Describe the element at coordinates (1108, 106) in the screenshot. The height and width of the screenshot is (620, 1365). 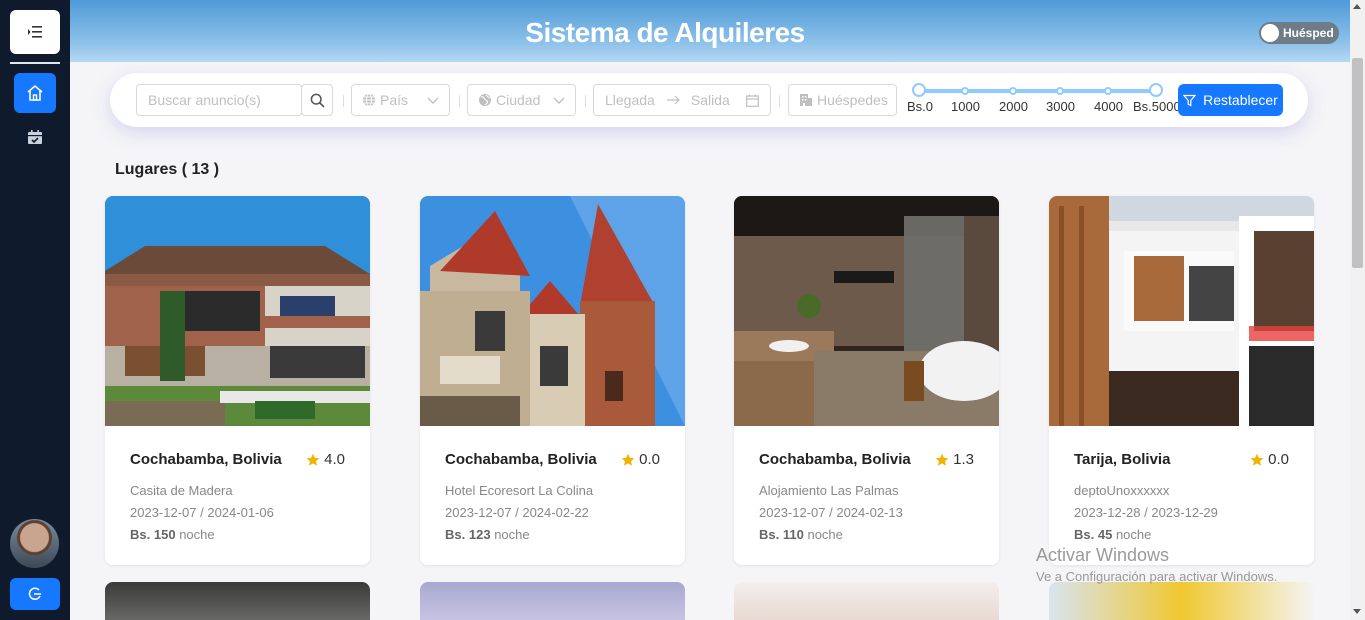
I see `price-mark: 4000` at that location.